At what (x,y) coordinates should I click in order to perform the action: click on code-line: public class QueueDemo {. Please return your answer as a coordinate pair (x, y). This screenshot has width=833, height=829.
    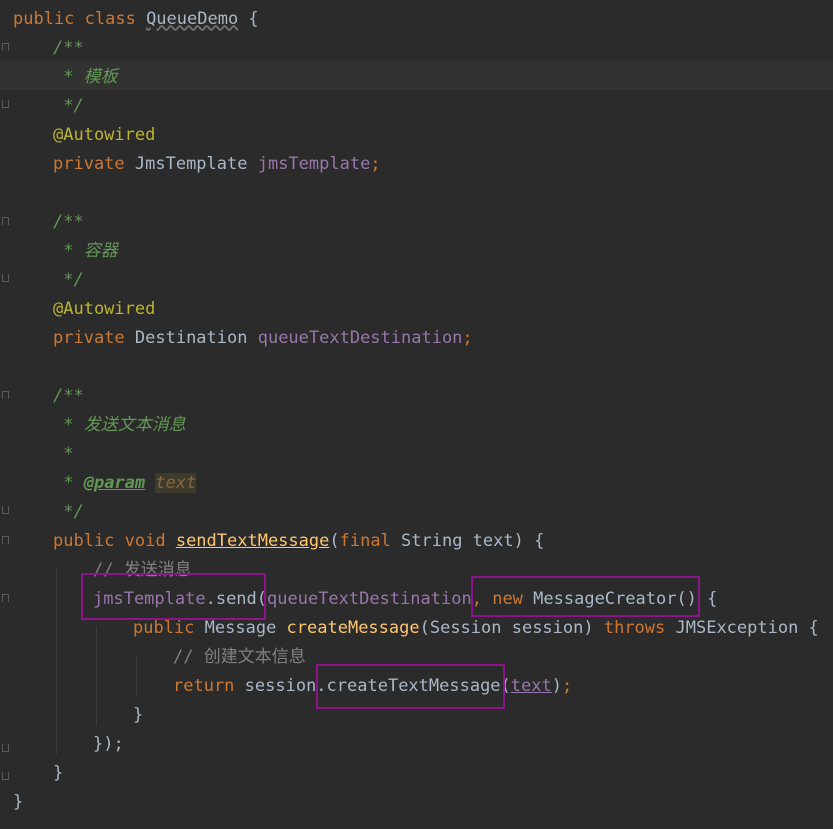
    Looking at the image, I should click on (136, 19).